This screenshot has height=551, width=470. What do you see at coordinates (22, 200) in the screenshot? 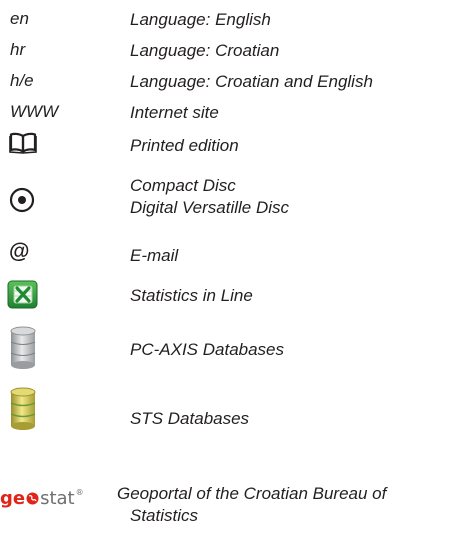
I see `compact-disc-icon` at bounding box center [22, 200].